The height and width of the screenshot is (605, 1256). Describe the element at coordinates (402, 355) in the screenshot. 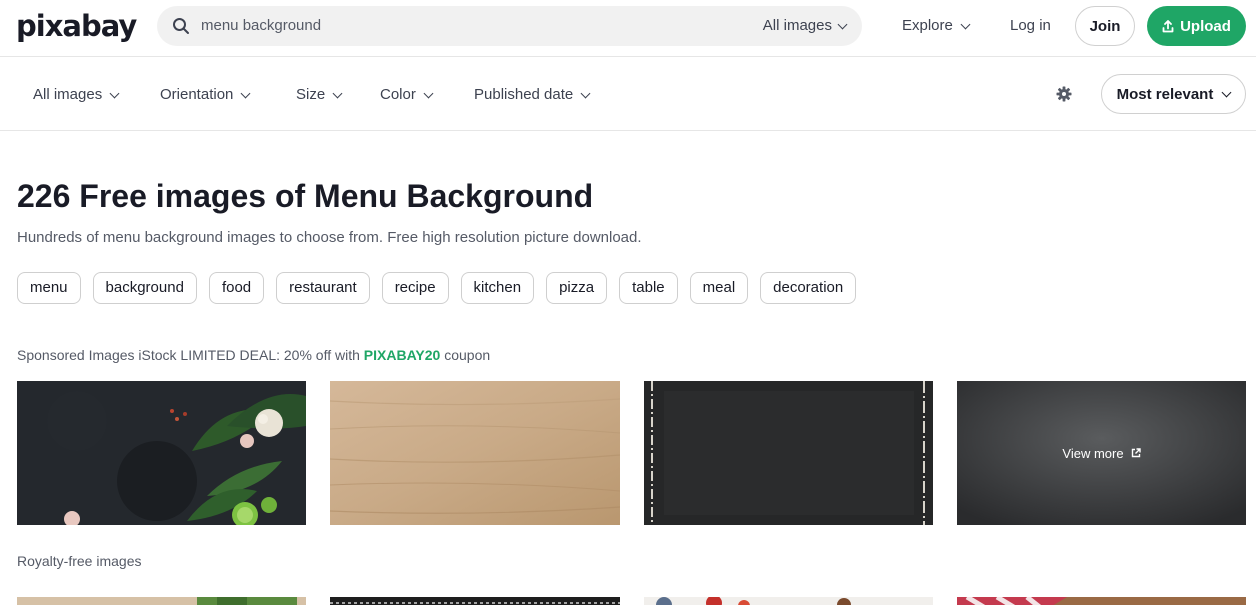

I see `coupon-code: PIXABAY20` at that location.